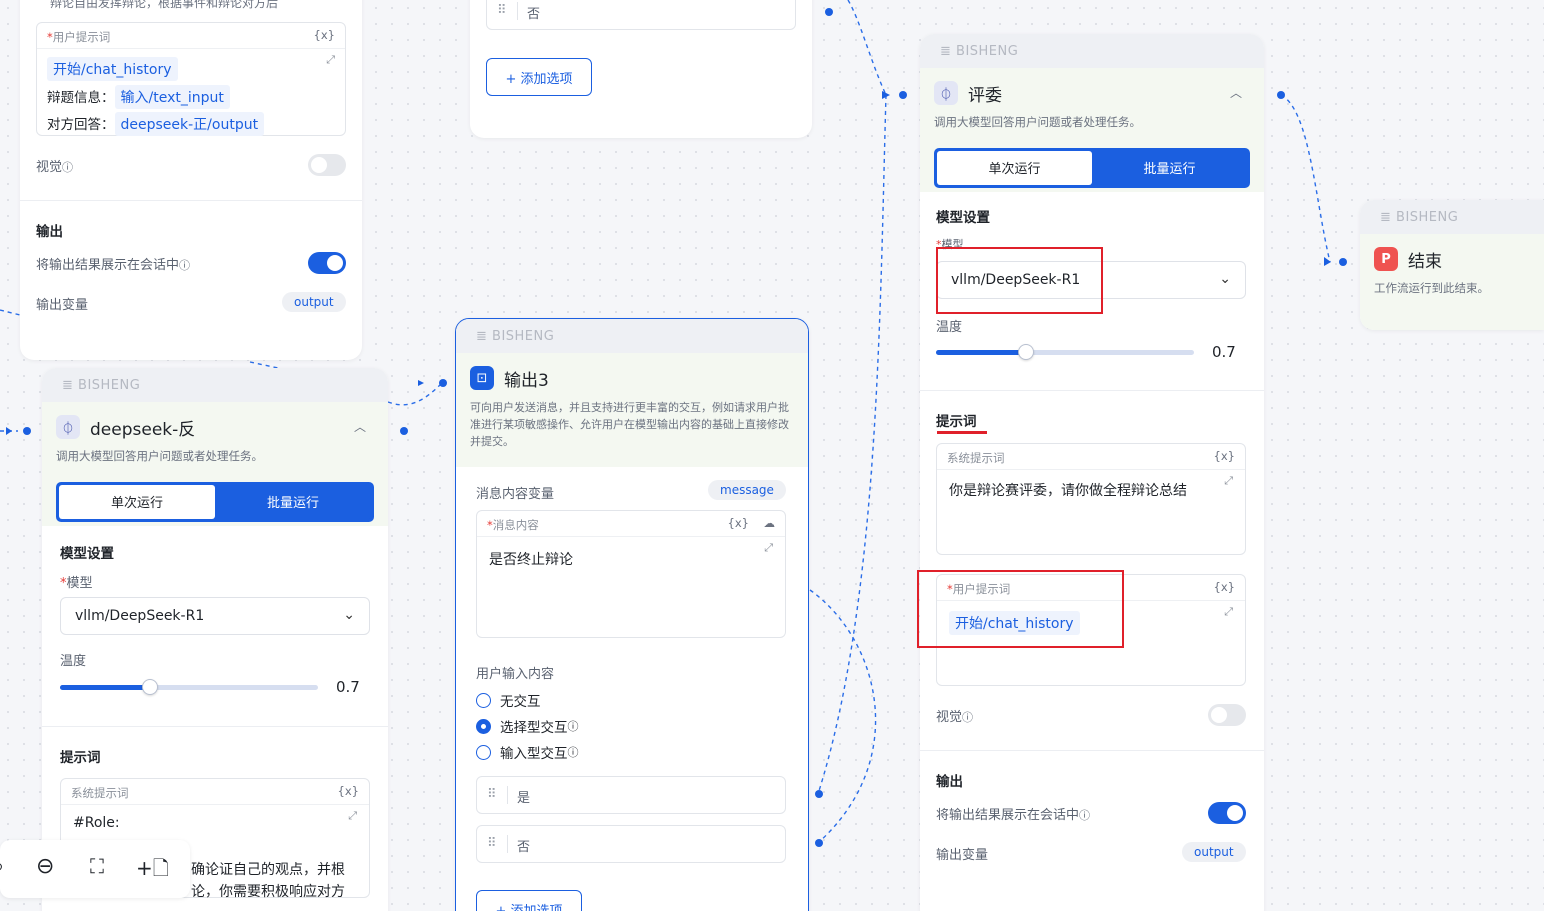 The height and width of the screenshot is (911, 1544). I want to click on msg-var-pill: message, so click(747, 490).